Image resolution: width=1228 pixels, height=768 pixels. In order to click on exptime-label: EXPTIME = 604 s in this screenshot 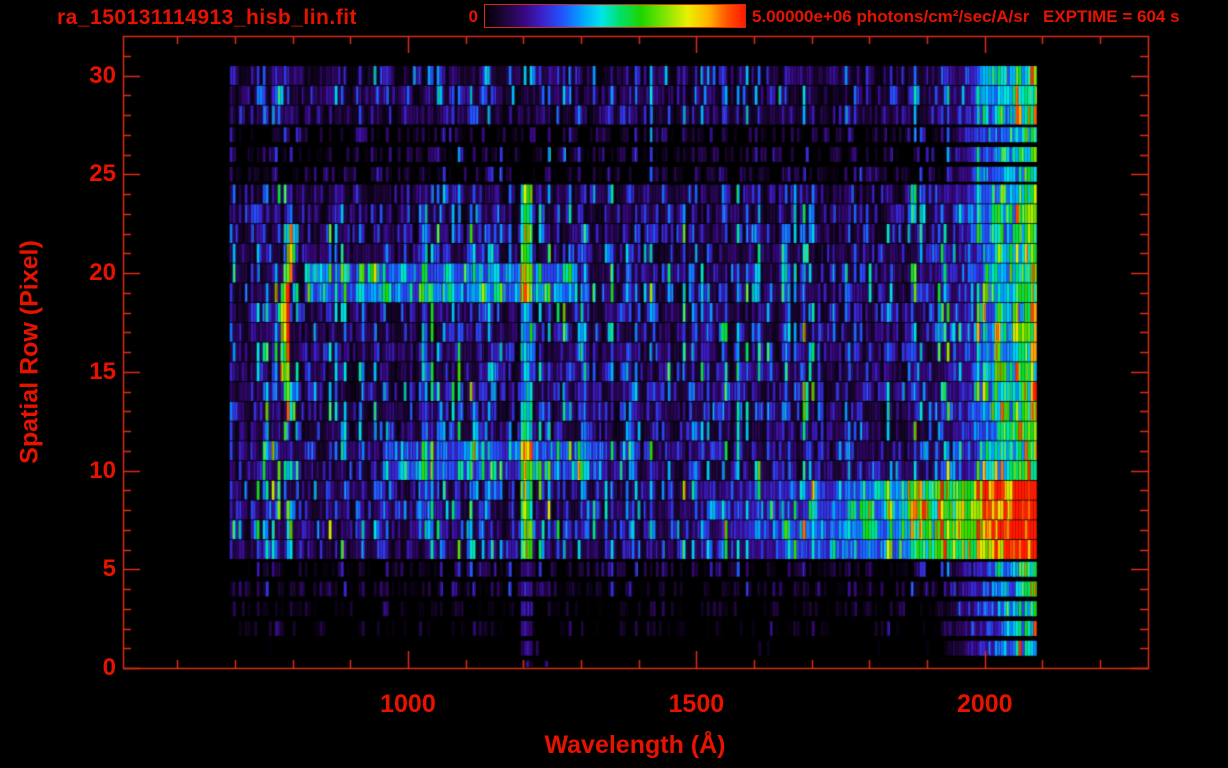, I will do `click(1111, 16)`.